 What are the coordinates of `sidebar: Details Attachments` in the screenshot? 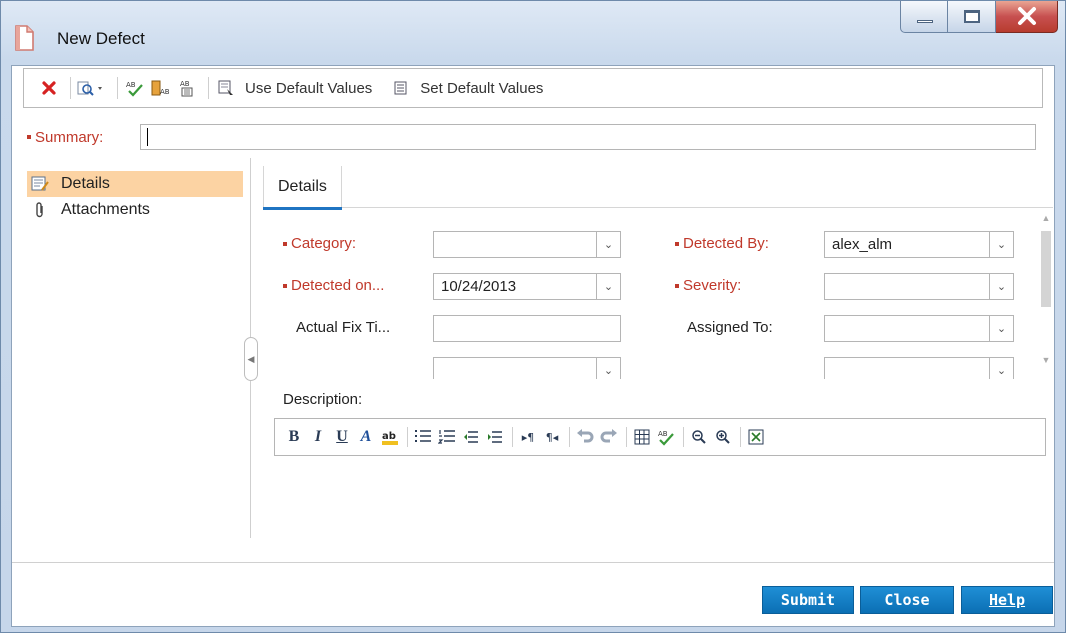 It's located at (135, 197).